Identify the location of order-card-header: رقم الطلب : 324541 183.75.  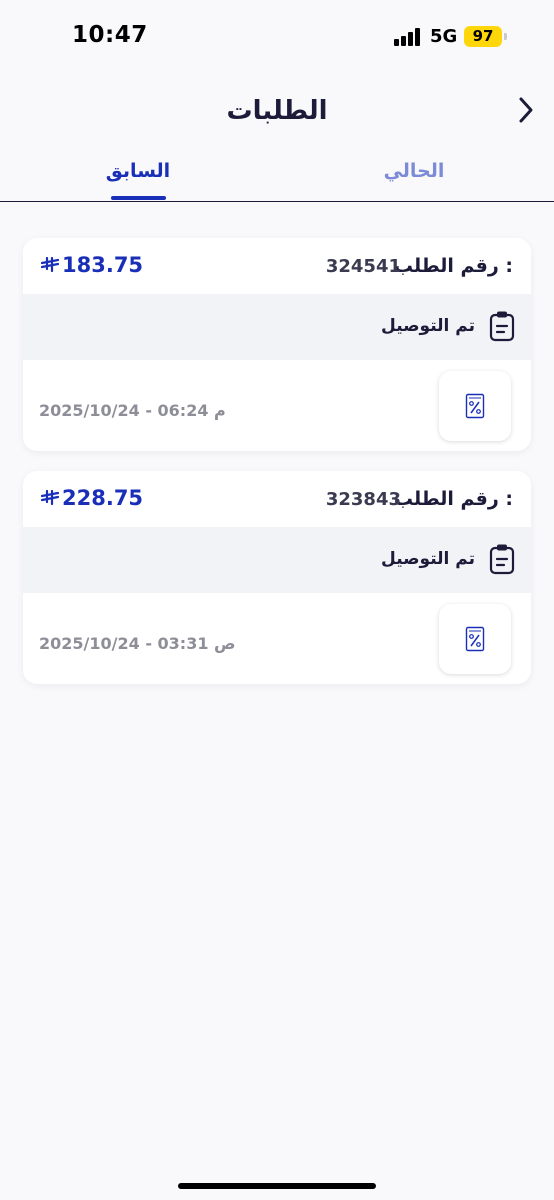
(277, 266).